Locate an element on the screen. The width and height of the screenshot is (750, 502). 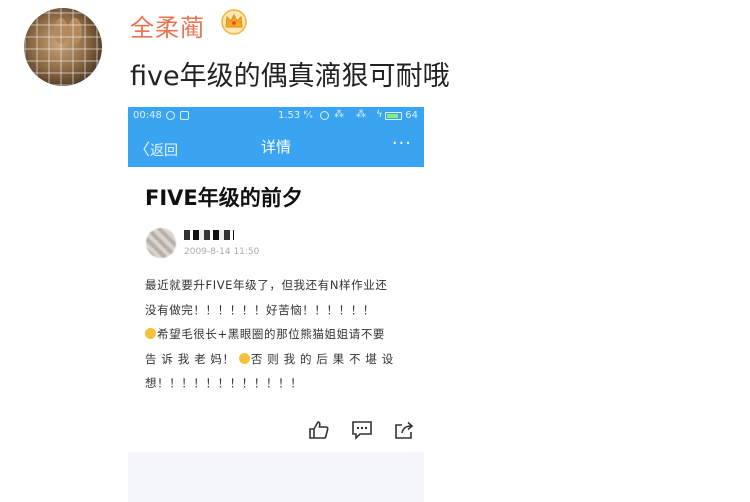
signal-icon: ⁂ is located at coordinates (361, 114).